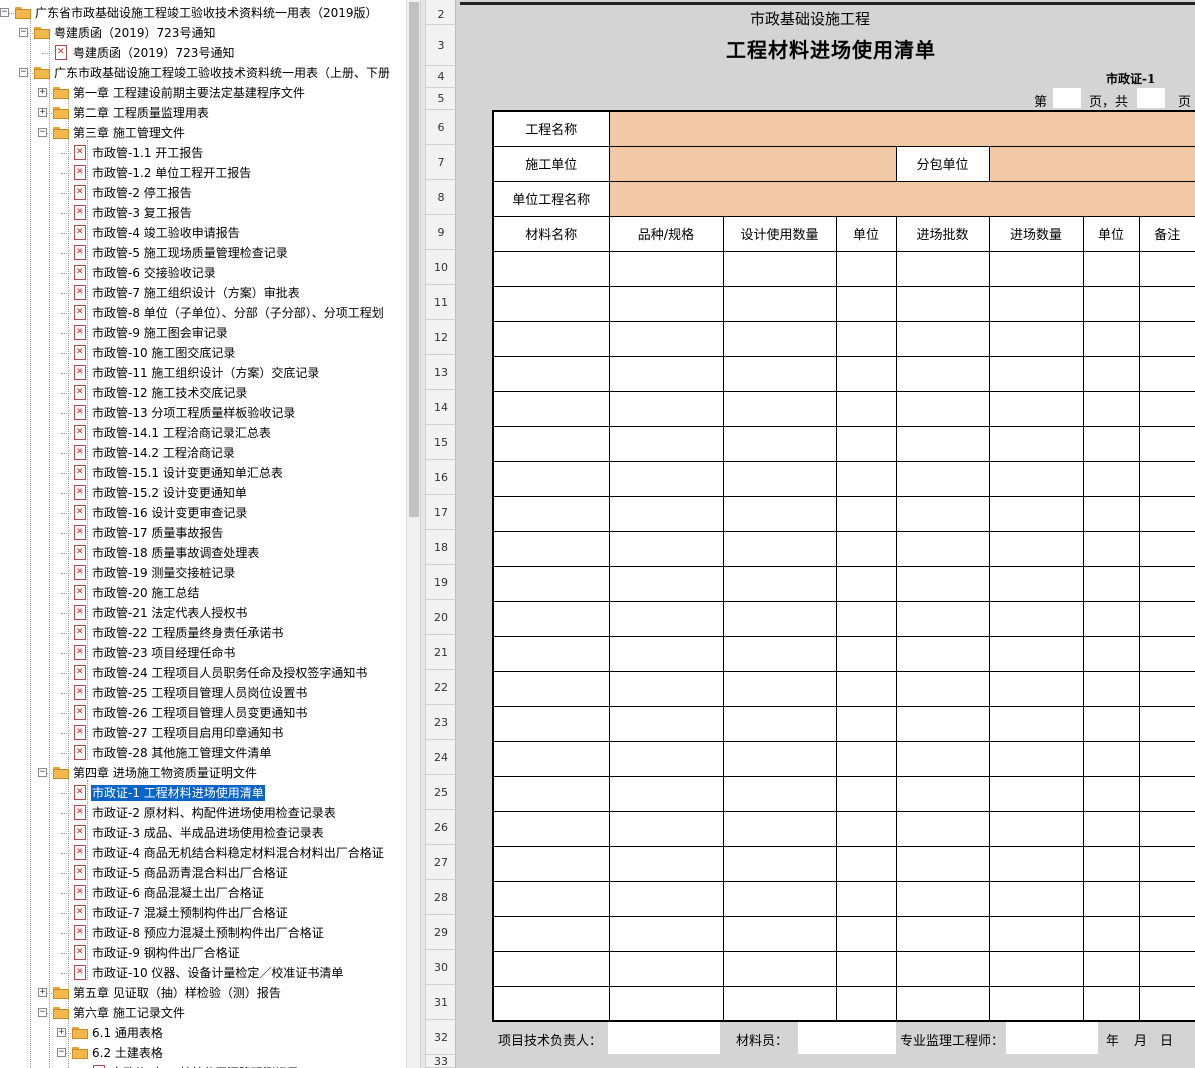 The image size is (1195, 1068). I want to click on tree-label: 市政管-27 工程项目启用印章通知书, so click(187, 733).